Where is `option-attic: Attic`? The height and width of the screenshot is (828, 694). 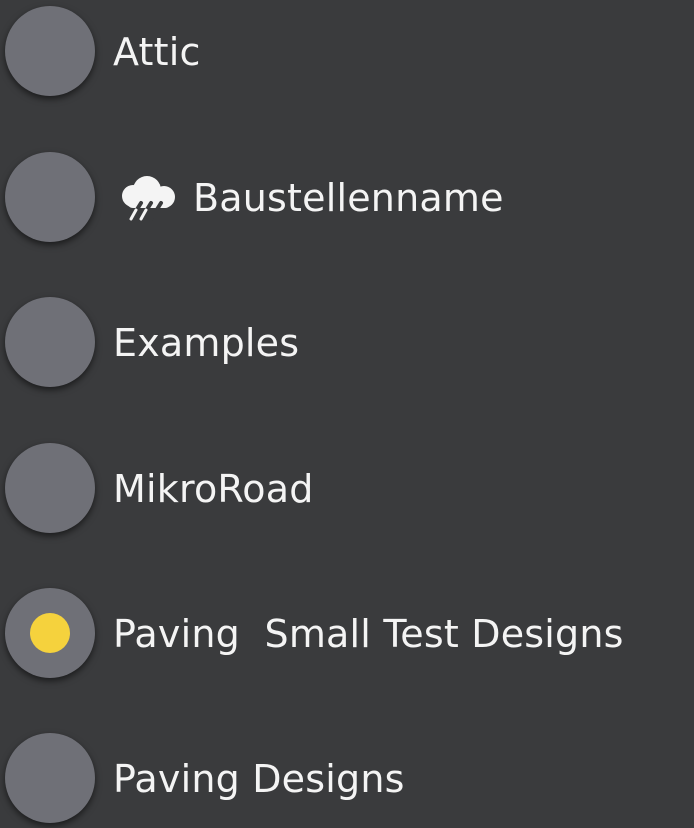 option-attic: Attic is located at coordinates (347, 51).